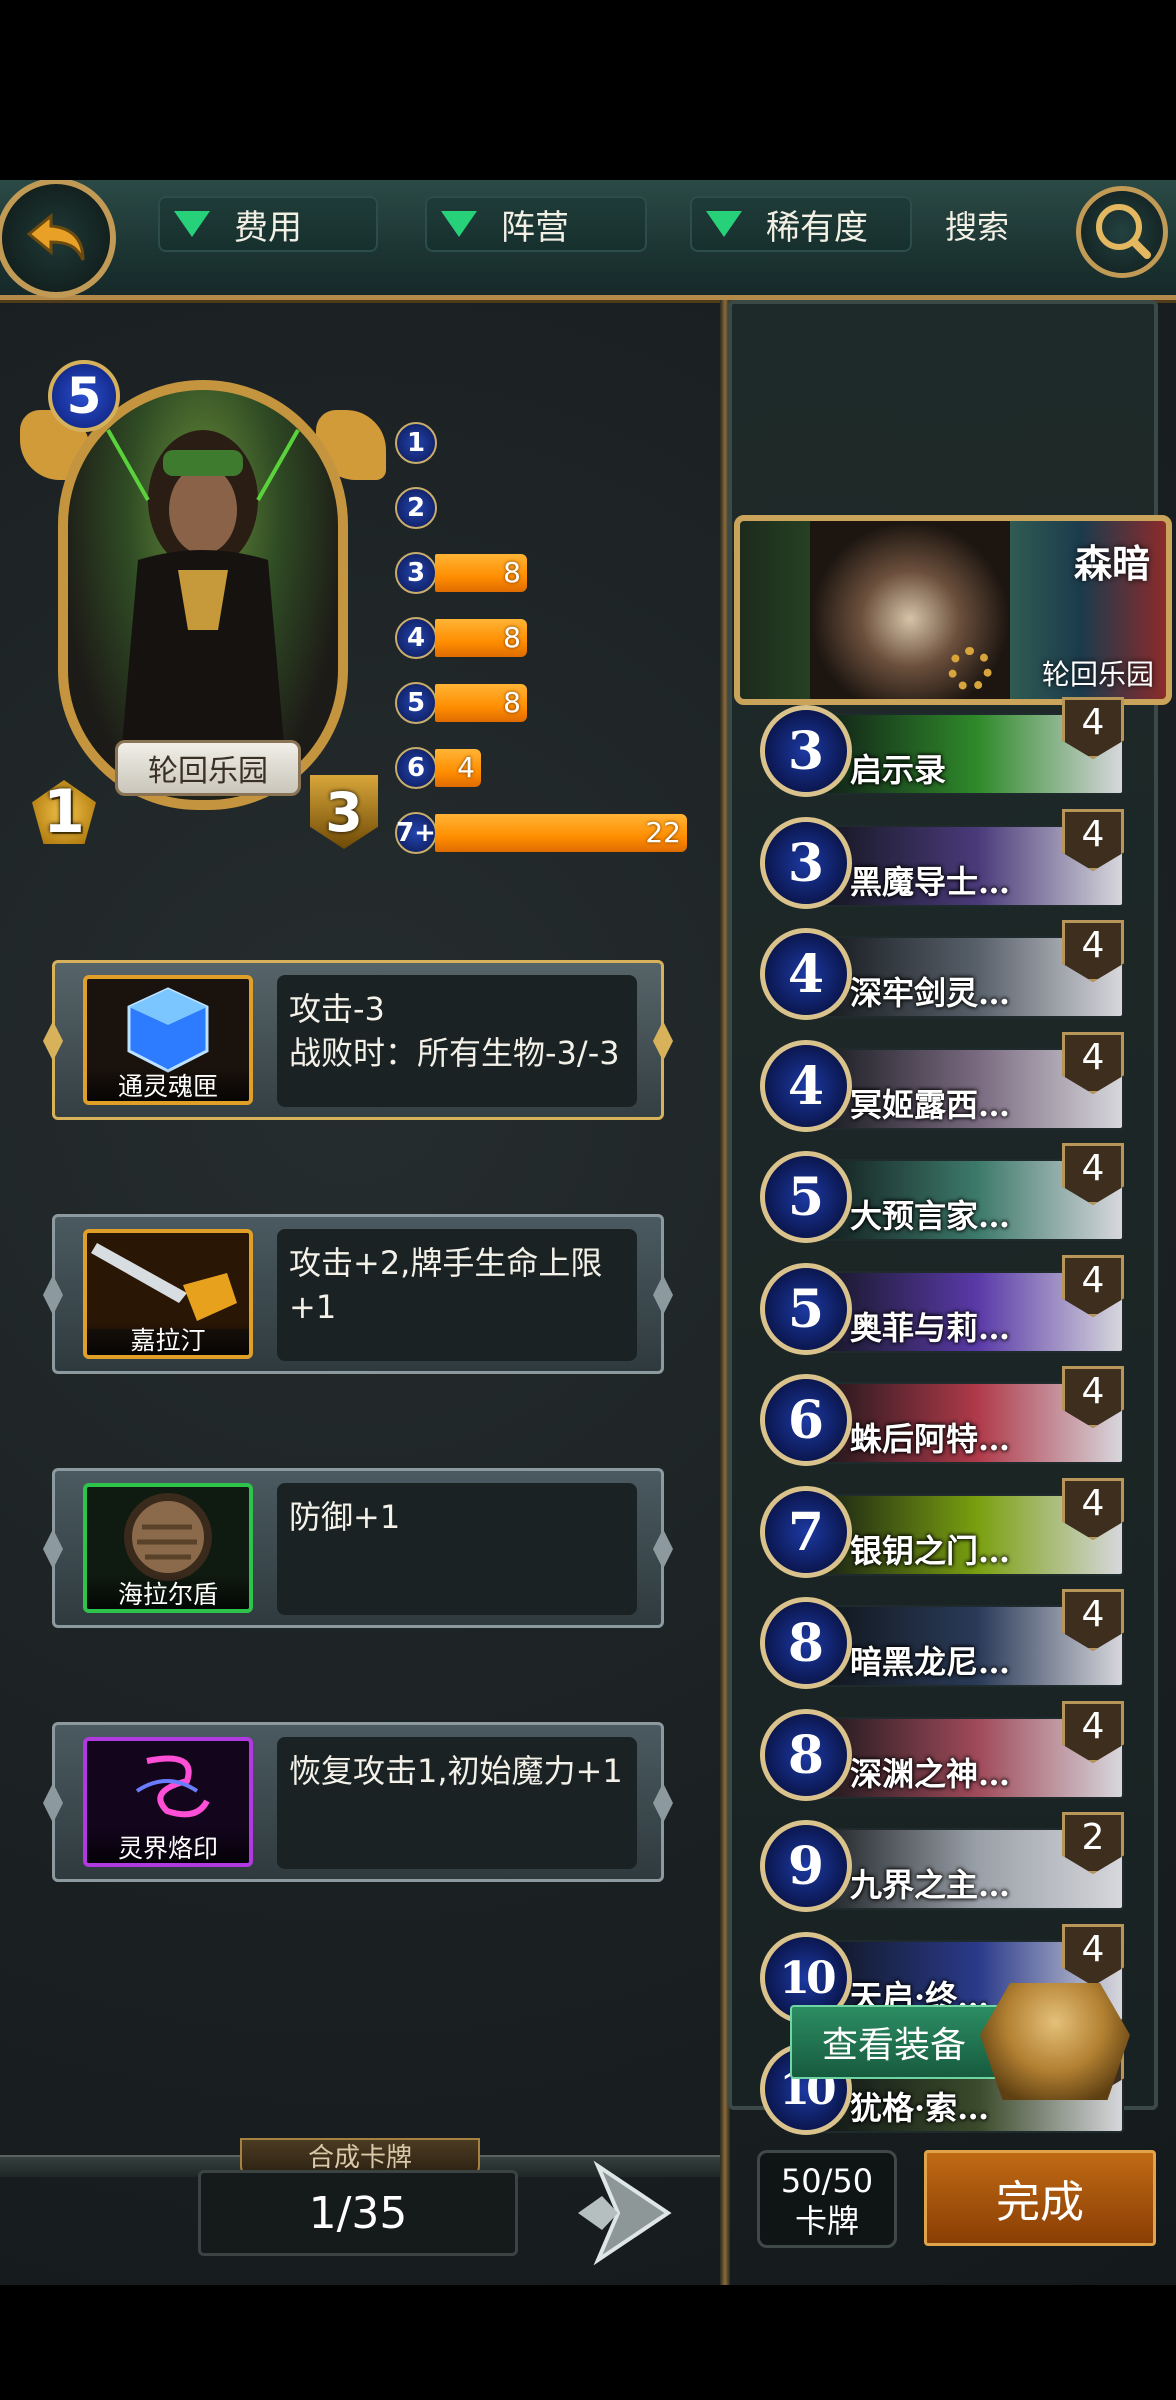 Image resolution: width=1176 pixels, height=2400 pixels. I want to click on deck-card-count: 50/50 卡牌, so click(827, 2199).